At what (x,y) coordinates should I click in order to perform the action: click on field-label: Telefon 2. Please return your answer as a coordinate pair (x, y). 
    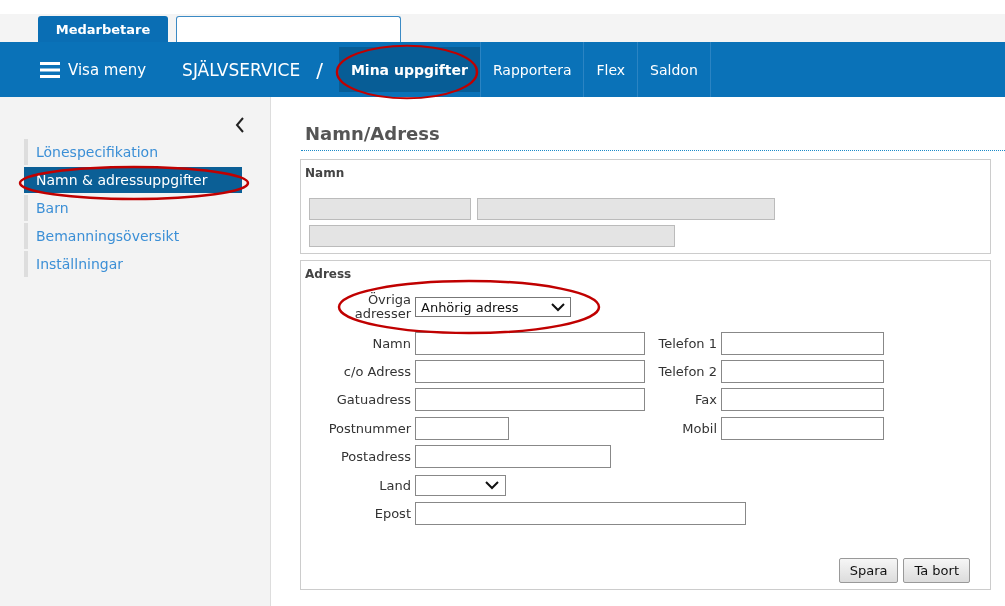
    Looking at the image, I should click on (687, 372).